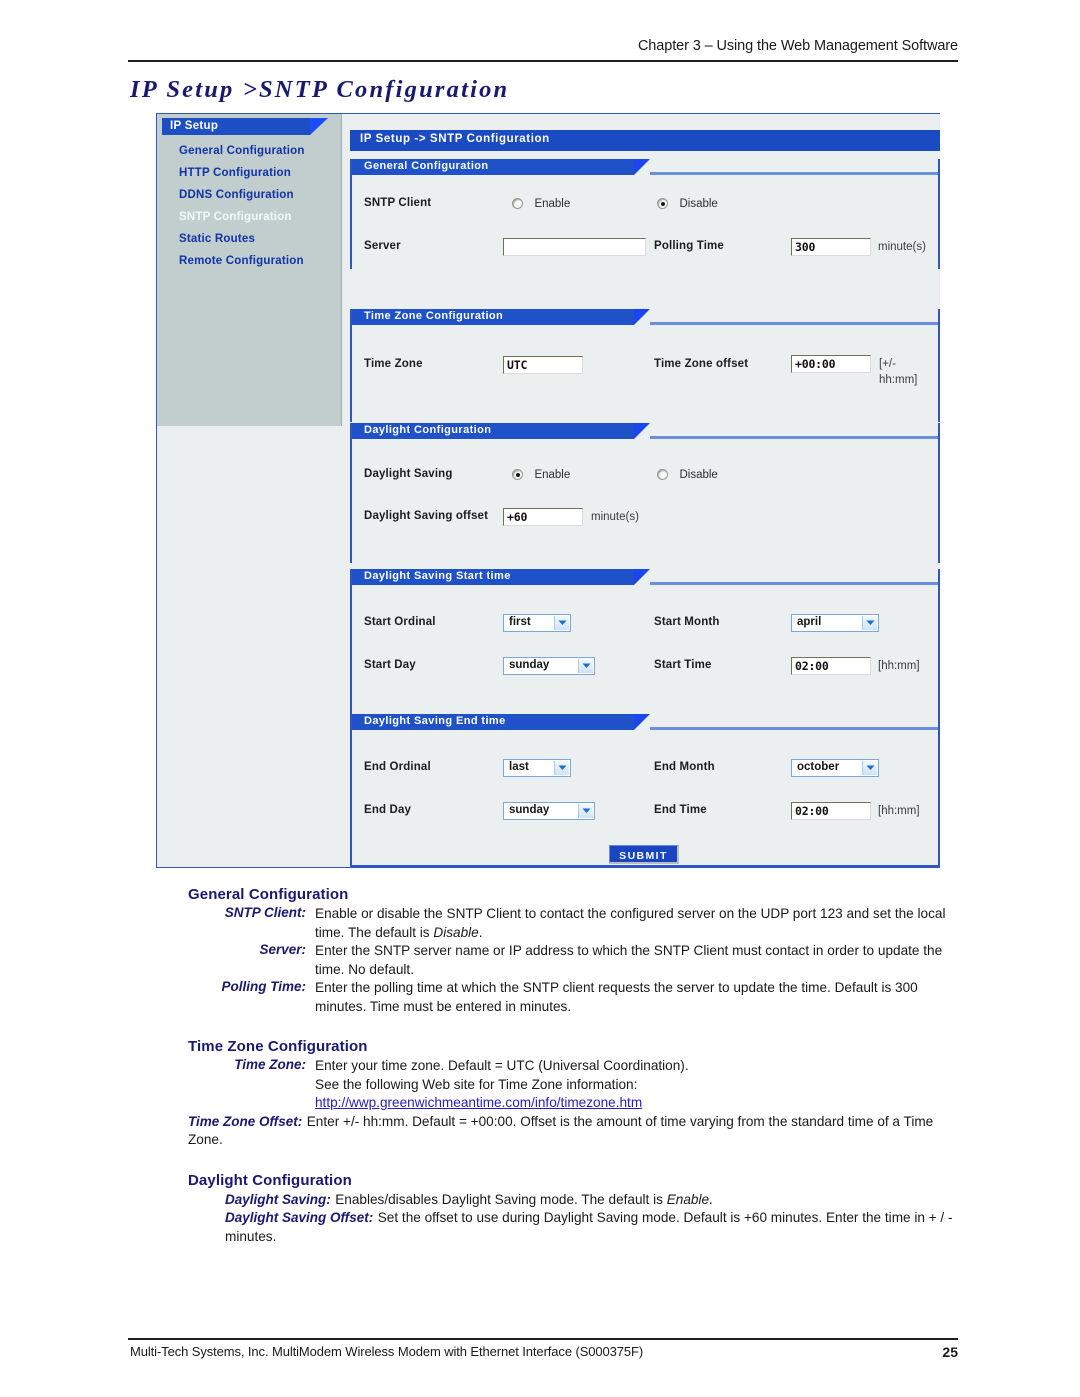 This screenshot has height=1397, width=1080. Describe the element at coordinates (831, 247) in the screenshot. I see `polling-time-input` at that location.